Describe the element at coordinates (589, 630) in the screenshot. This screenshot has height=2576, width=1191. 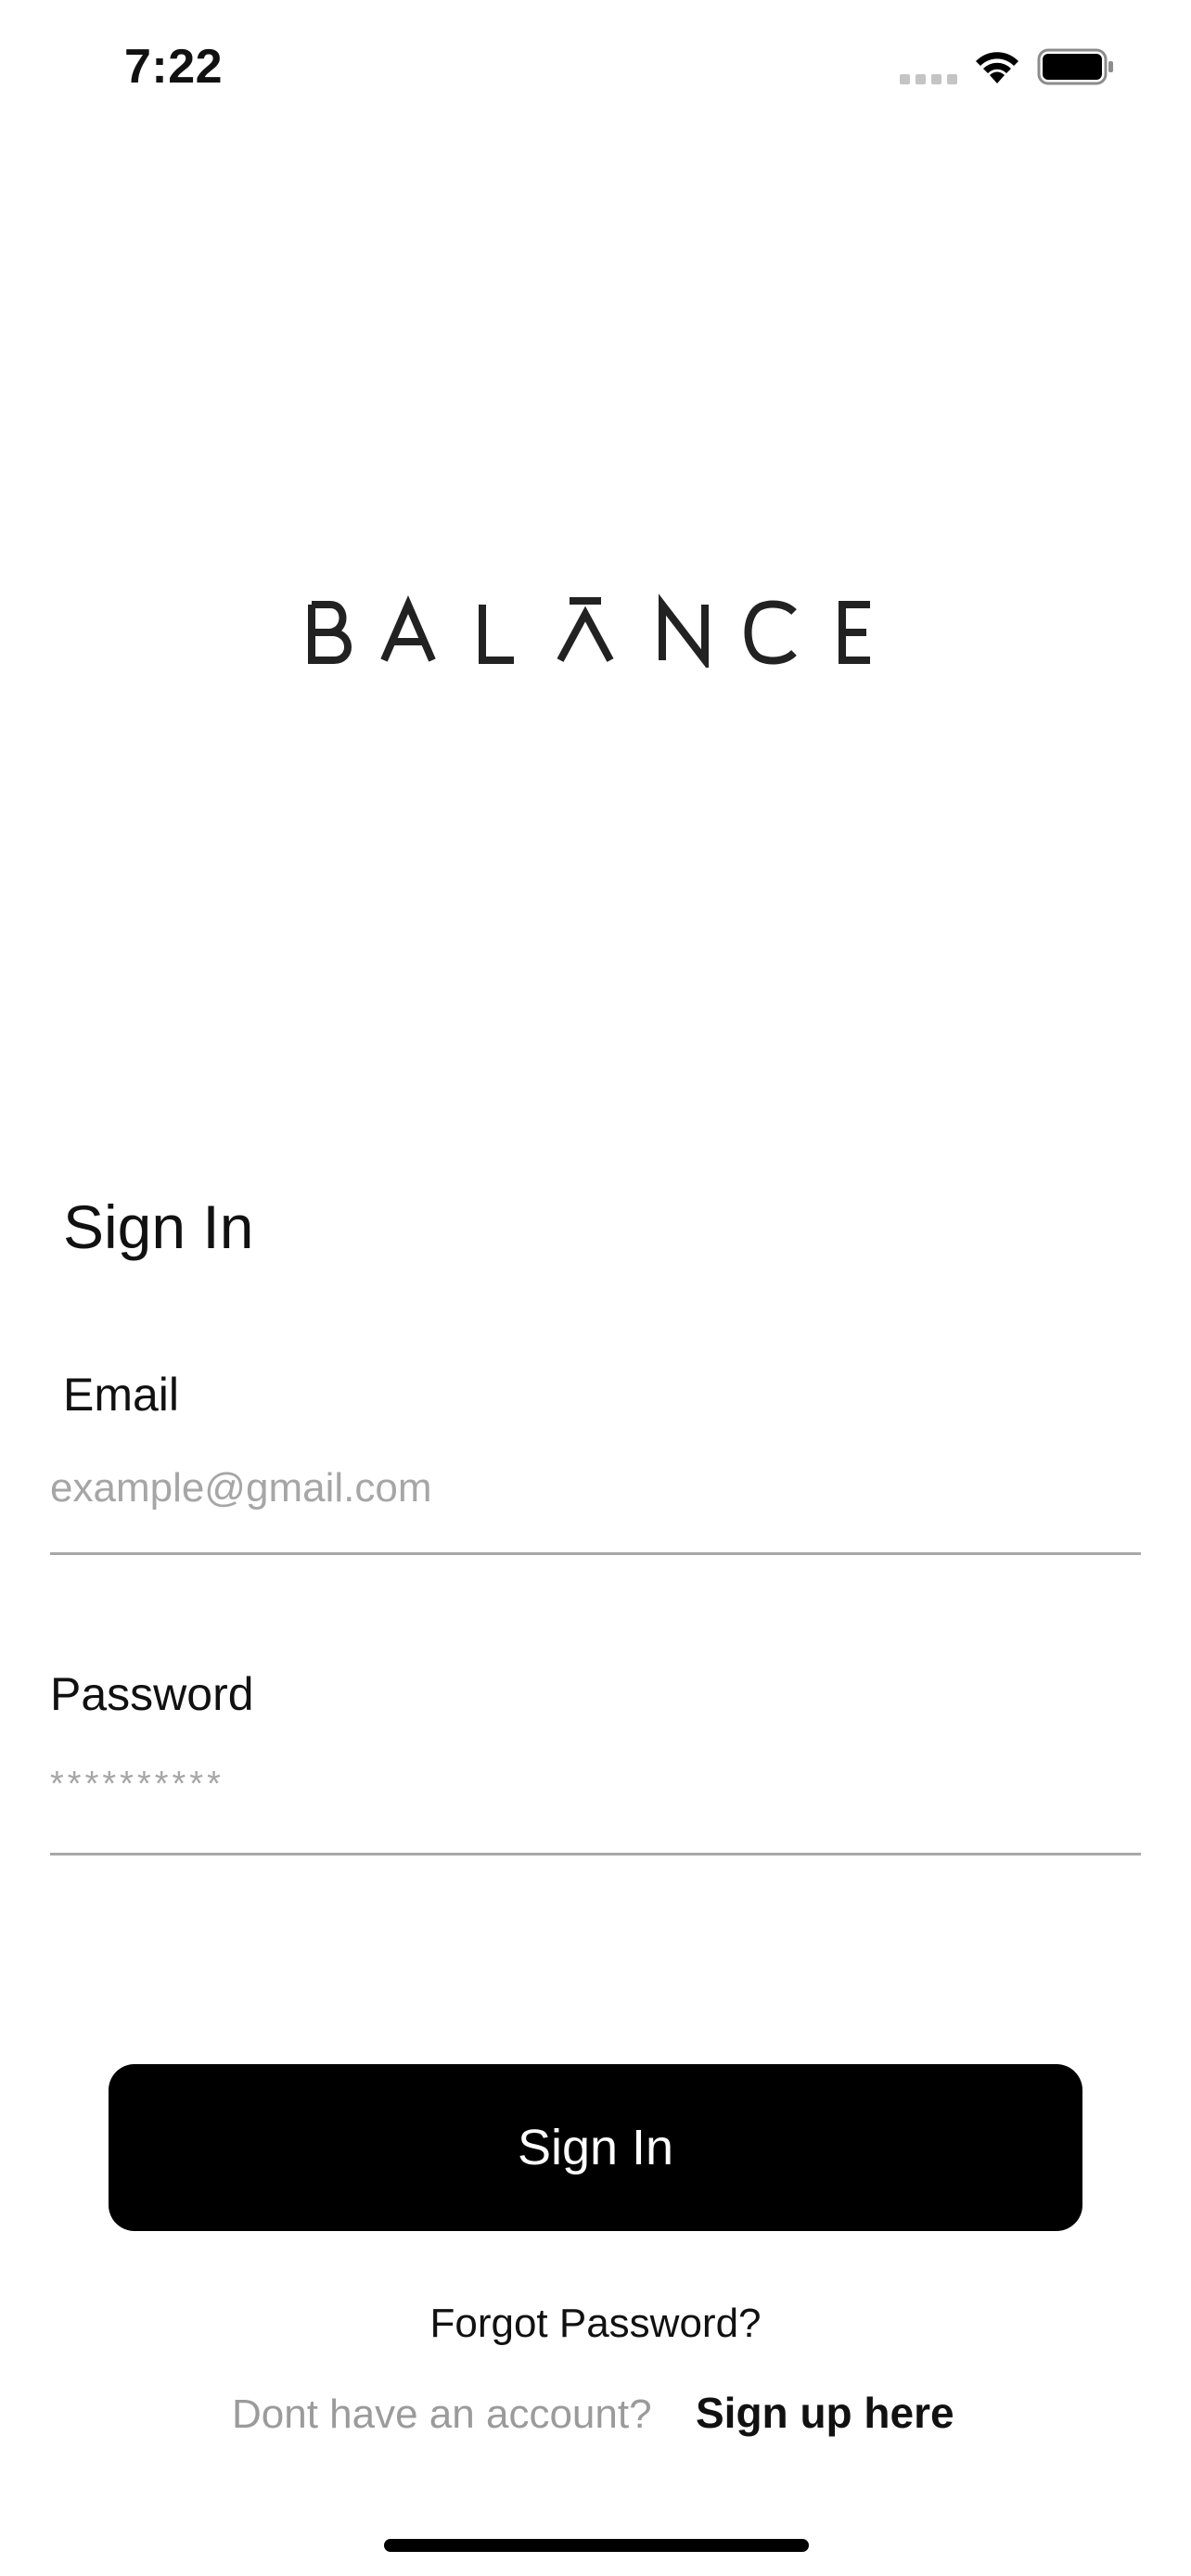
I see `balance-logo` at that location.